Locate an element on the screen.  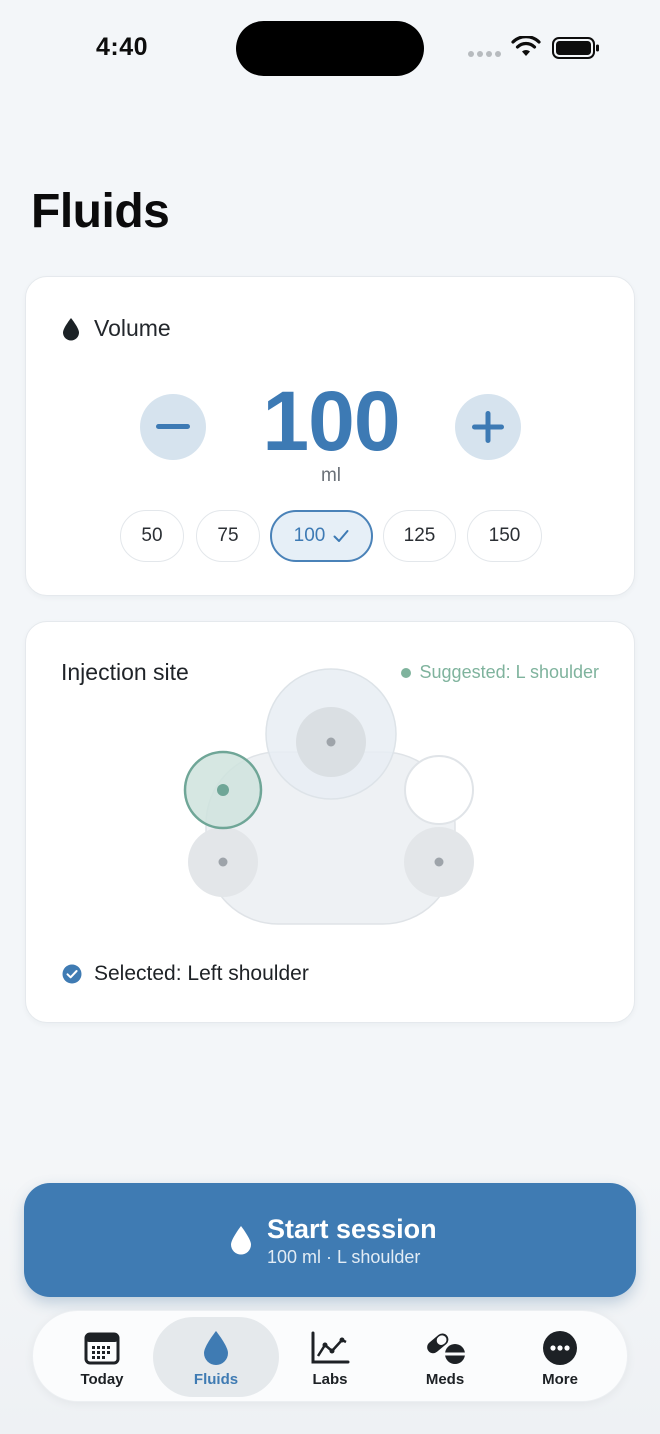
site-right-shoulder is located at coordinates (439, 790).